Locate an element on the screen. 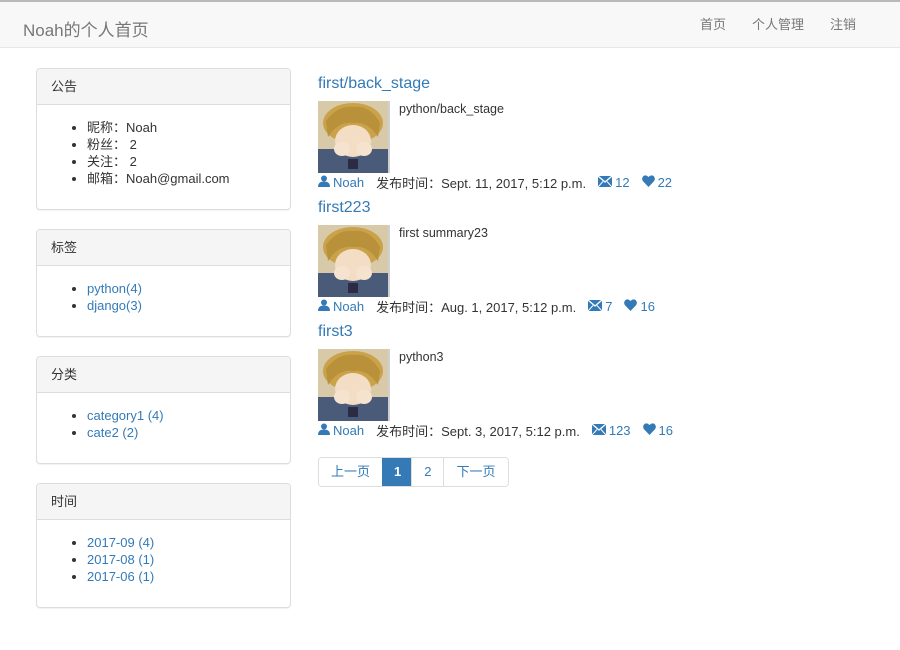  nav-logout-link: 注销 is located at coordinates (858, 25).